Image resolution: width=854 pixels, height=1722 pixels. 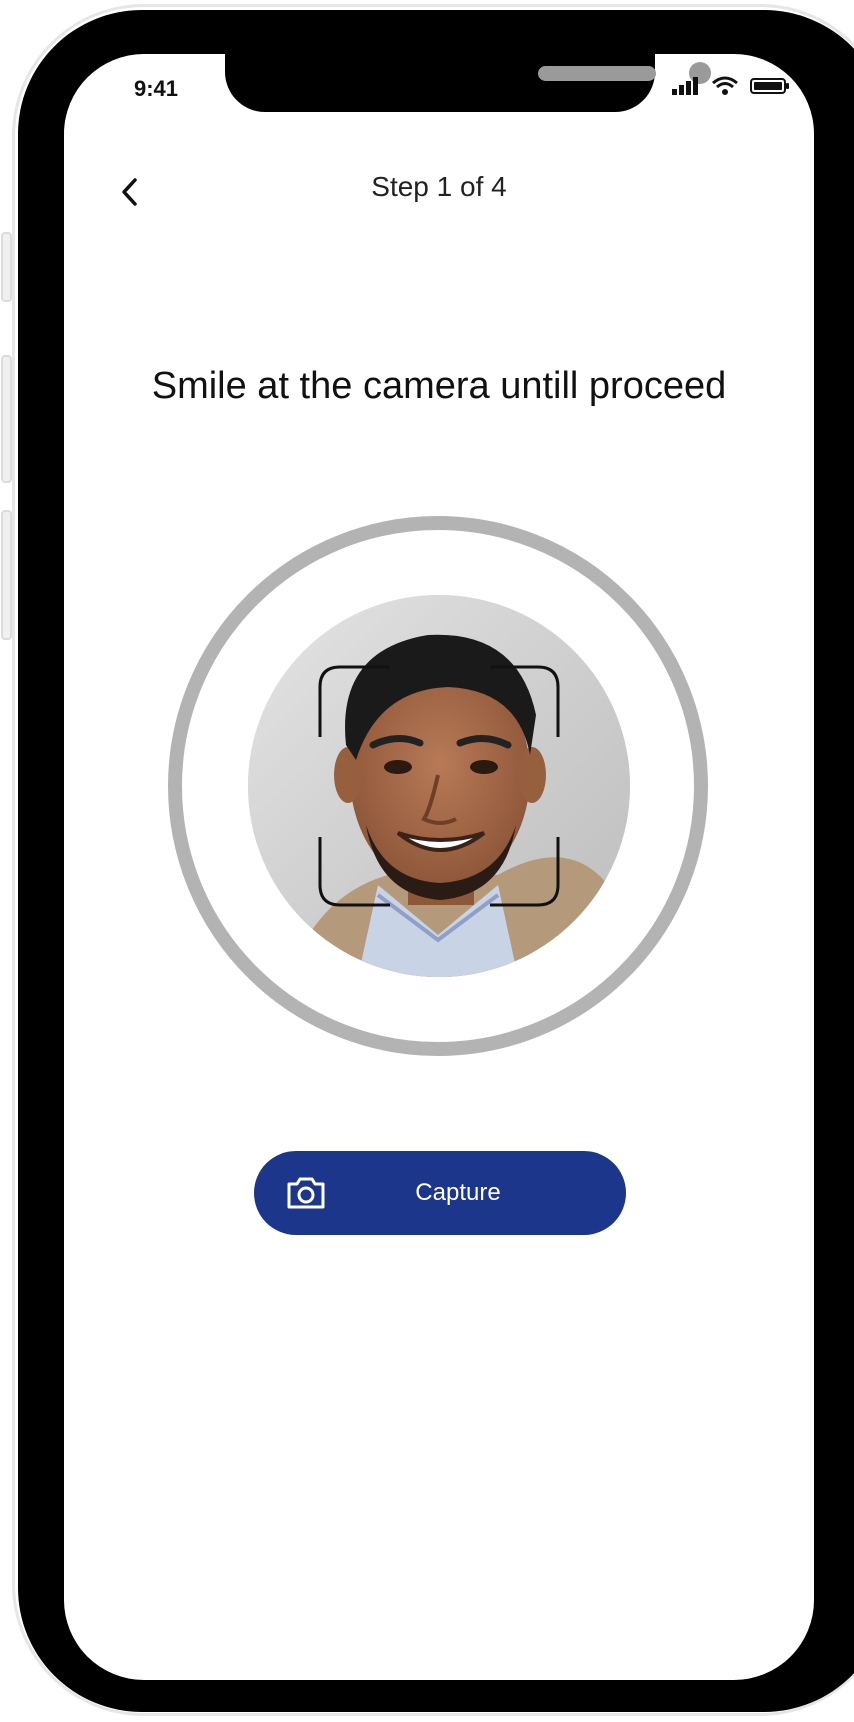 What do you see at coordinates (439, 386) in the screenshot?
I see `instruction-heading: Smile at the camera untill proceed` at bounding box center [439, 386].